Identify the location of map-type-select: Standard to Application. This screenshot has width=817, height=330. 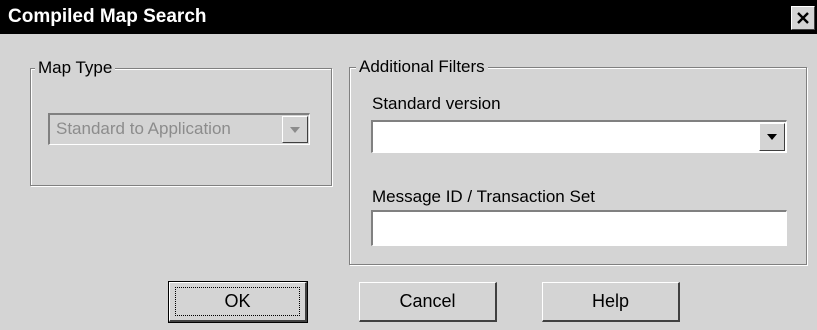
(179, 129).